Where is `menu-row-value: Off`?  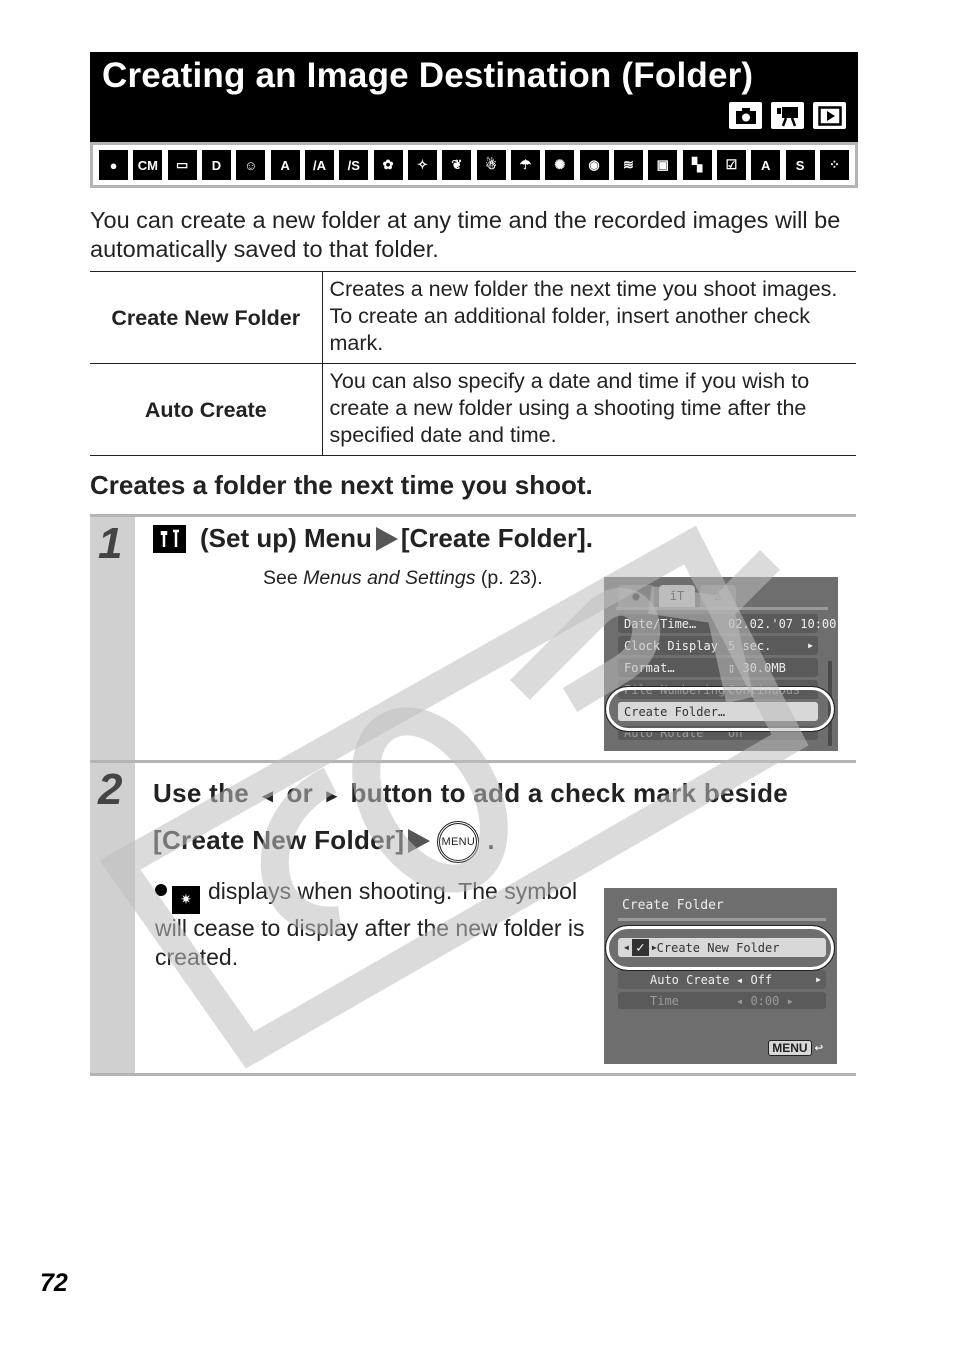 menu-row-value: Off is located at coordinates (761, 979).